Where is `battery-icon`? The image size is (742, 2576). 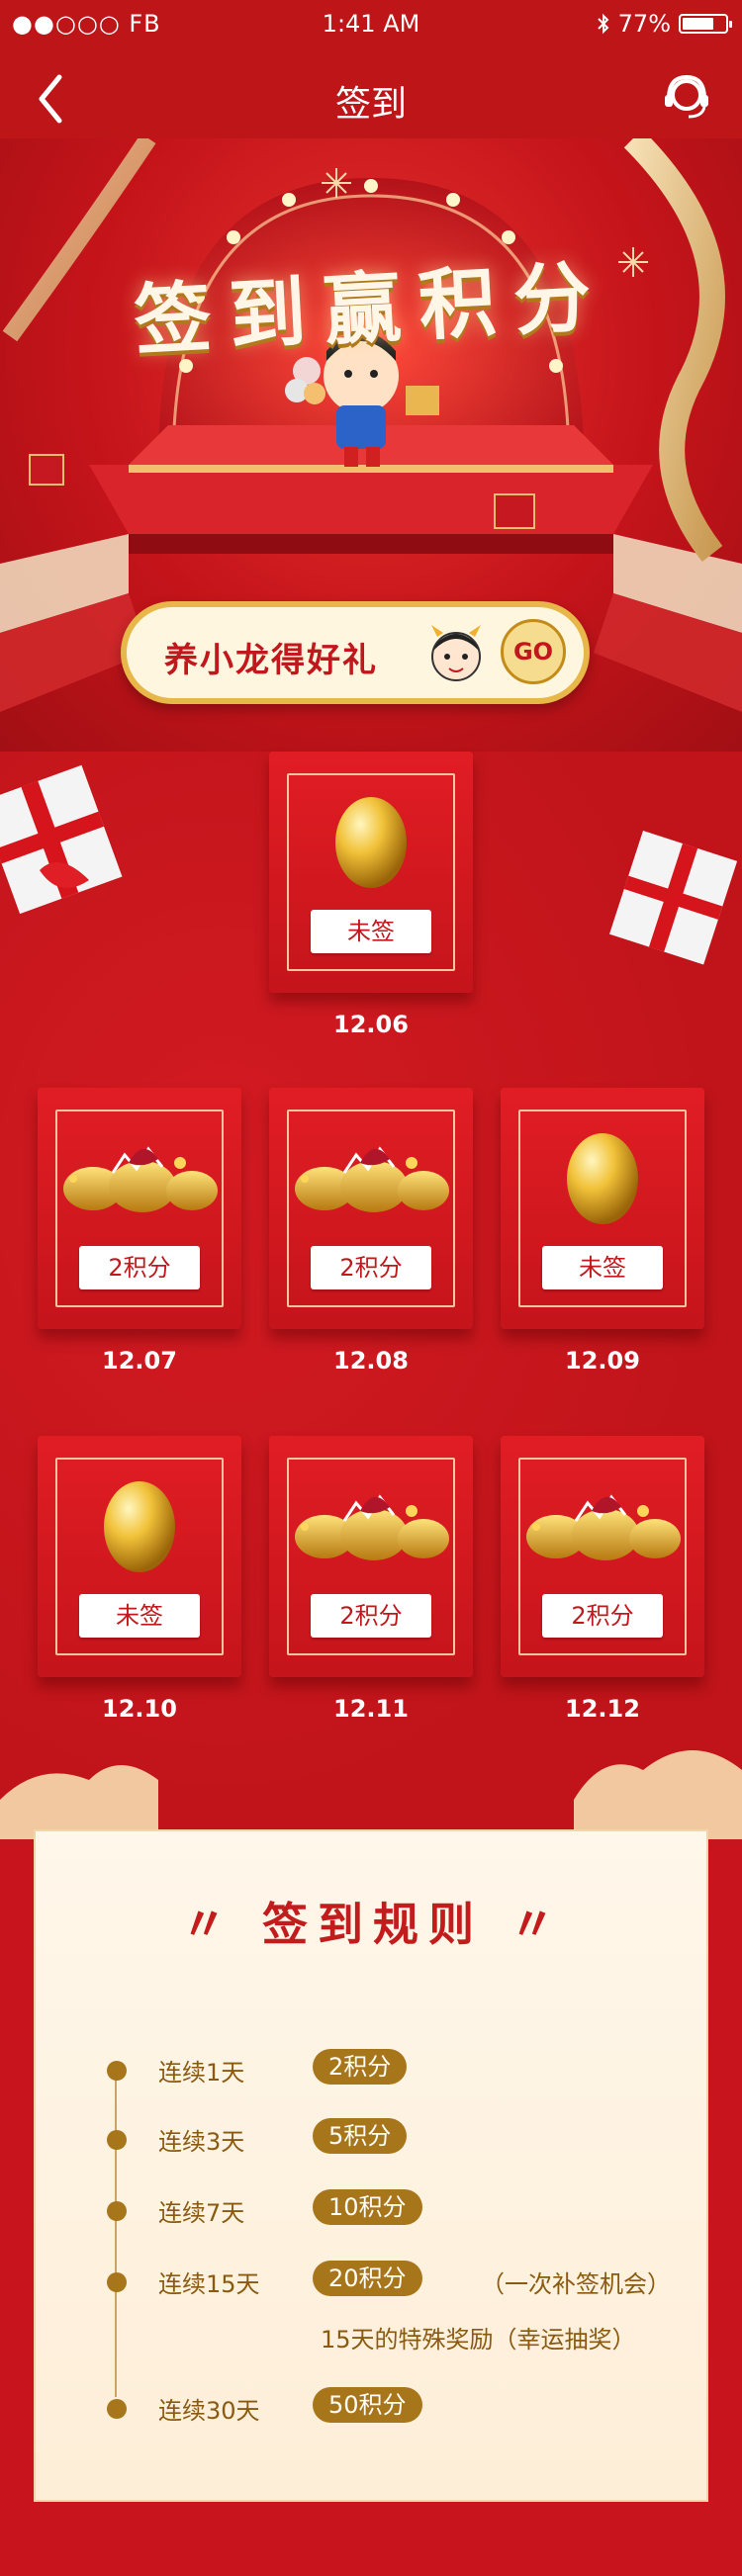 battery-icon is located at coordinates (705, 24).